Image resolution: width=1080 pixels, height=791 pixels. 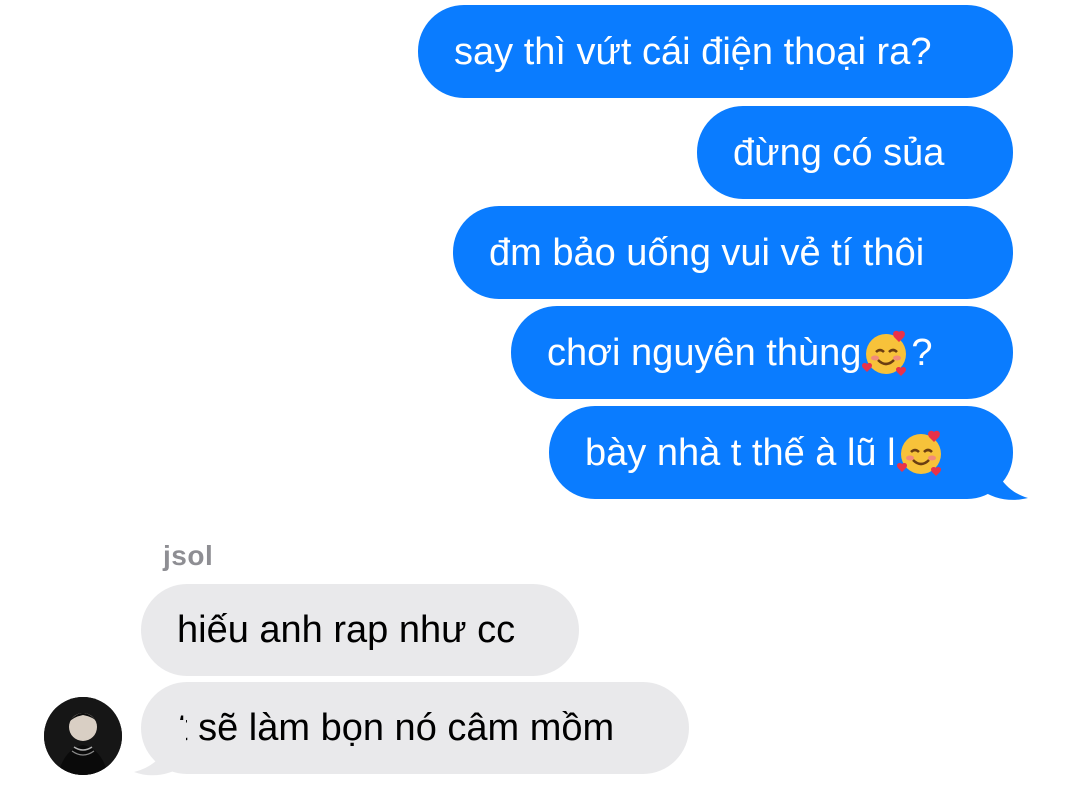 I want to click on sender-name: jsol, so click(x=188, y=555).